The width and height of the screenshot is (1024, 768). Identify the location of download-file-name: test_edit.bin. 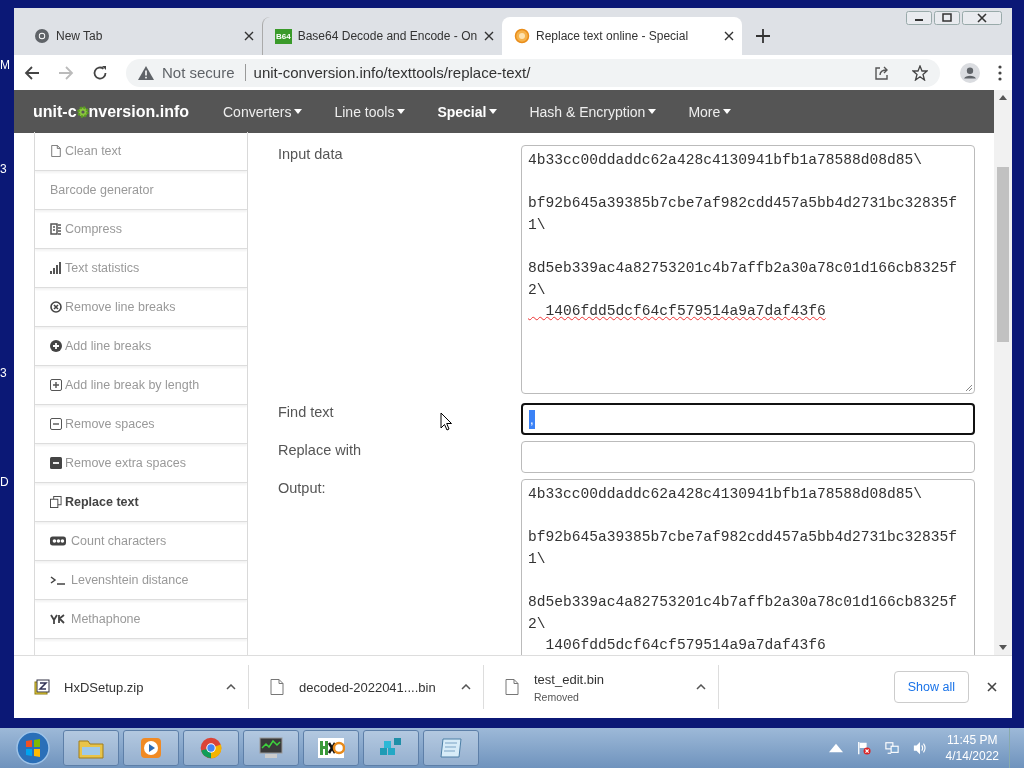
(570, 679).